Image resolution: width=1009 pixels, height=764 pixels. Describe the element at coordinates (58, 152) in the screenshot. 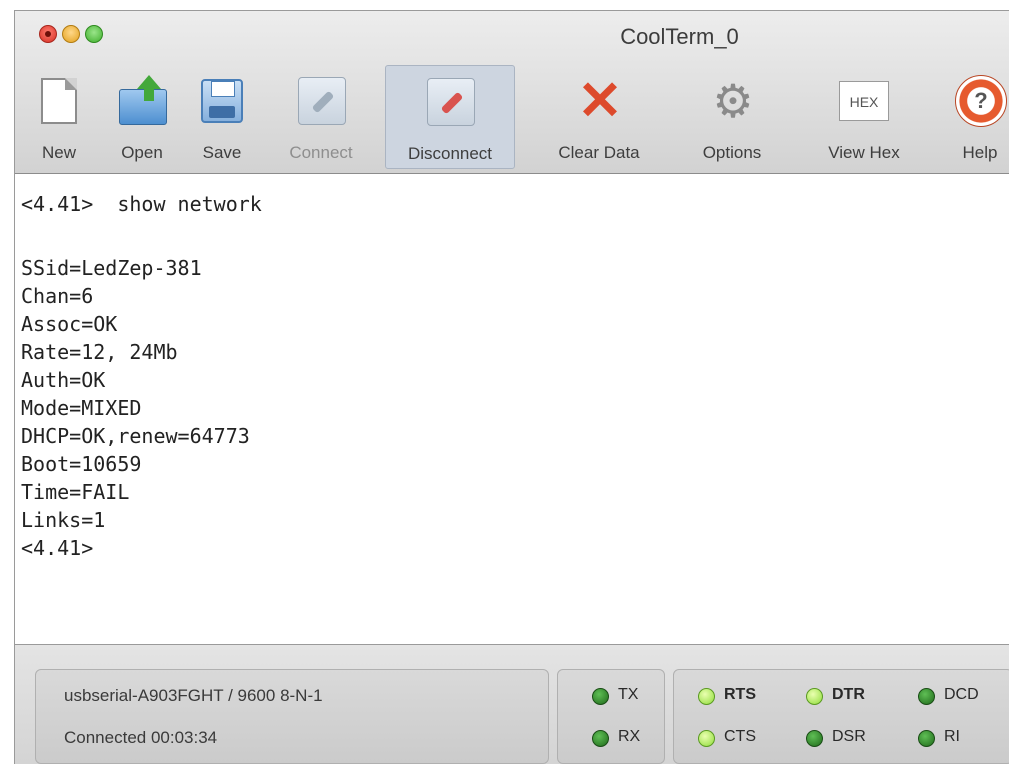

I see `new-button-label: New` at that location.